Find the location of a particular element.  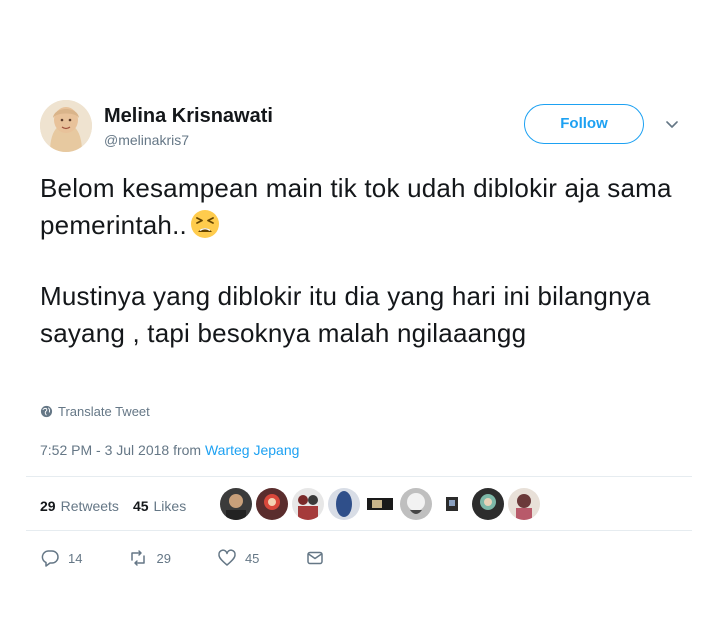

reply-icon is located at coordinates (50, 558).